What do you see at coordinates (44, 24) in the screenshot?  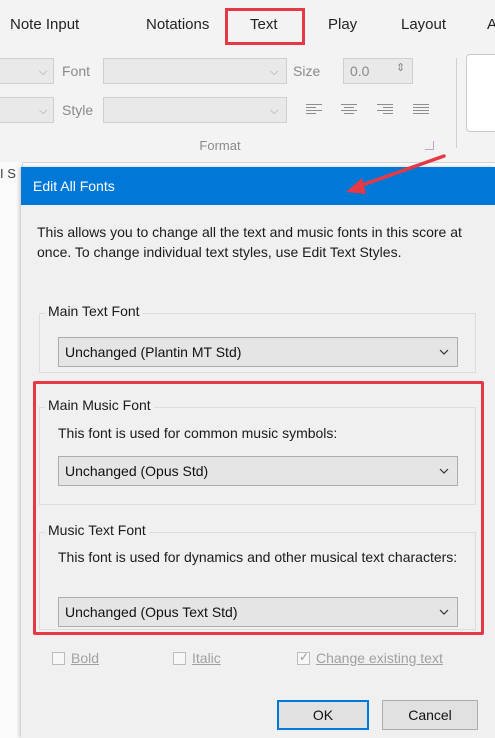 I see `tab-note-input: Note Input` at bounding box center [44, 24].